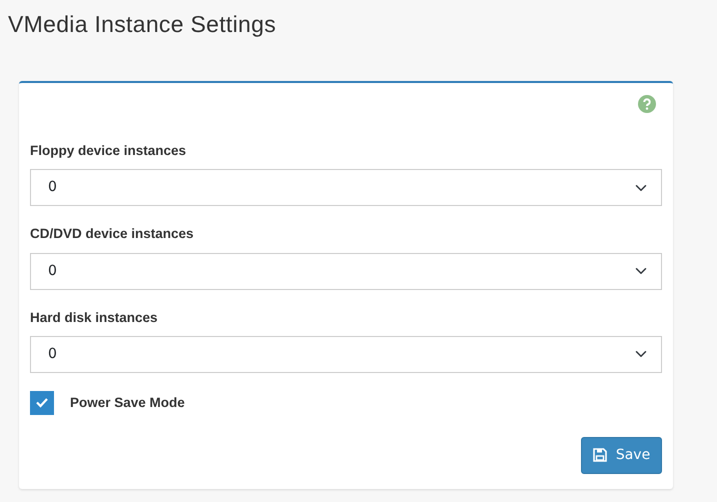 The image size is (717, 502). What do you see at coordinates (109, 151) in the screenshot?
I see `field-label: Floppy device instances` at bounding box center [109, 151].